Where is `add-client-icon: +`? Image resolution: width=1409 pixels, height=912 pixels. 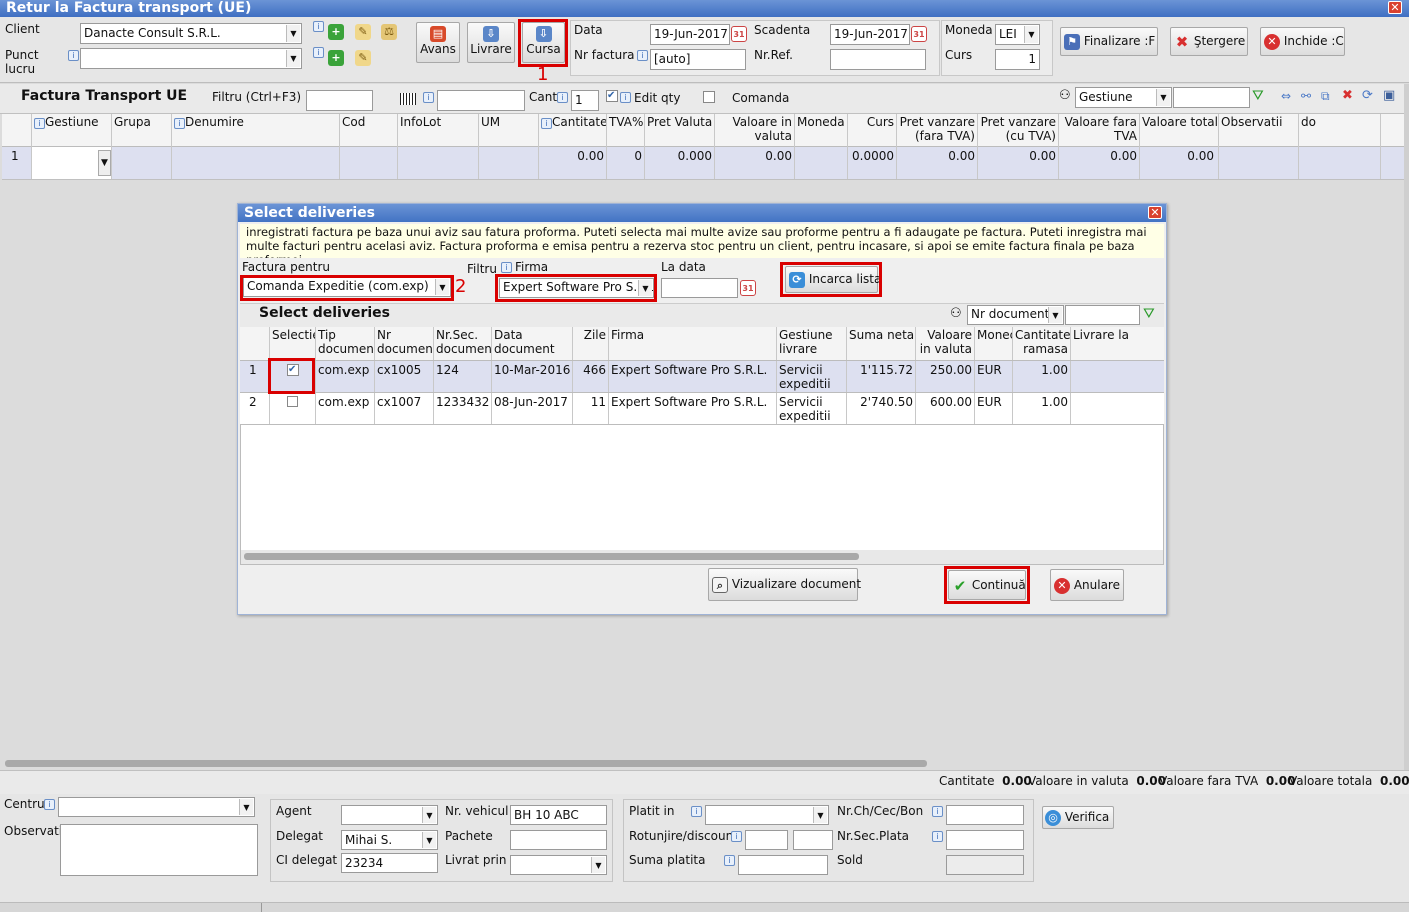 add-client-icon: + is located at coordinates (336, 32).